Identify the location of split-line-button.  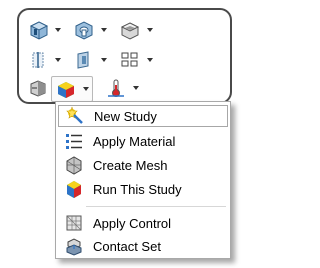
(44, 60).